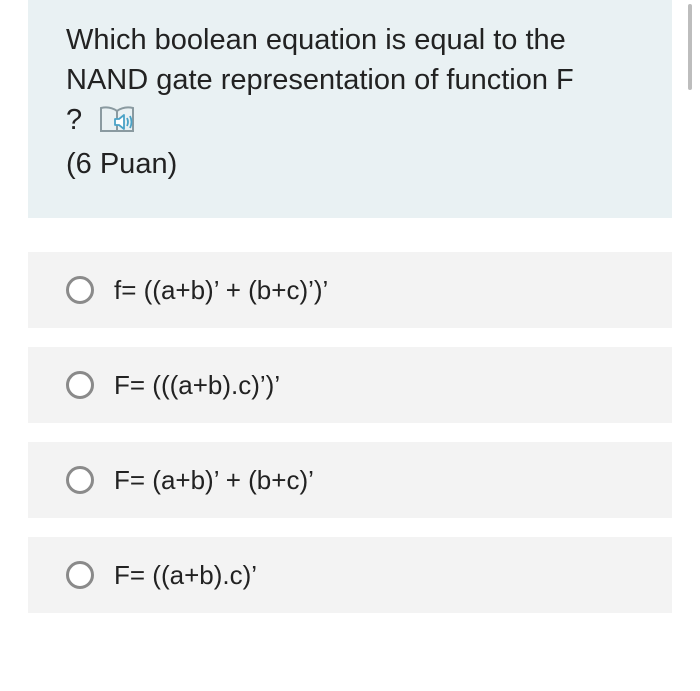 The width and height of the screenshot is (700, 691). I want to click on option-3: F= (a+b)’ + (b+c)’, so click(350, 480).